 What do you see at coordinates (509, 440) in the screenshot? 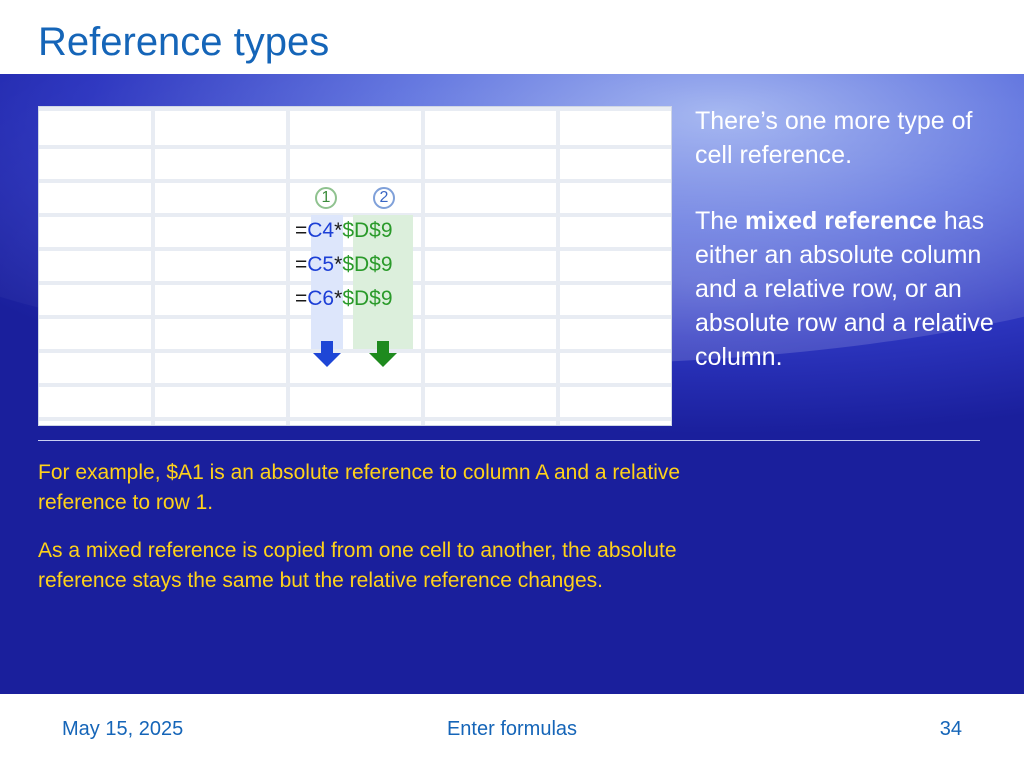
I see `divider-line` at bounding box center [509, 440].